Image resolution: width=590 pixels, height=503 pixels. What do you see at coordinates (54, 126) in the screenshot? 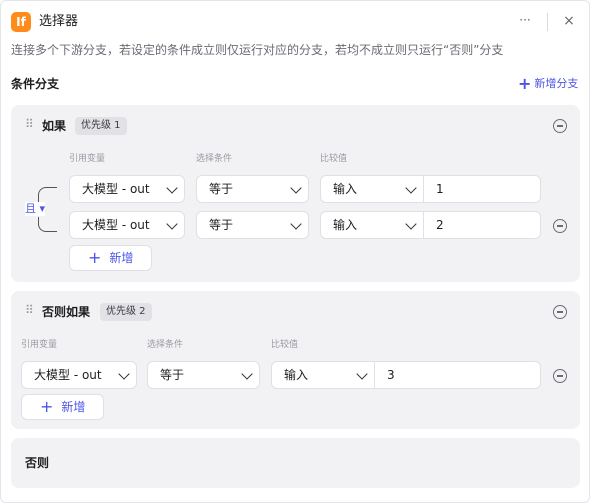
I see `branch-title: 如果` at bounding box center [54, 126].